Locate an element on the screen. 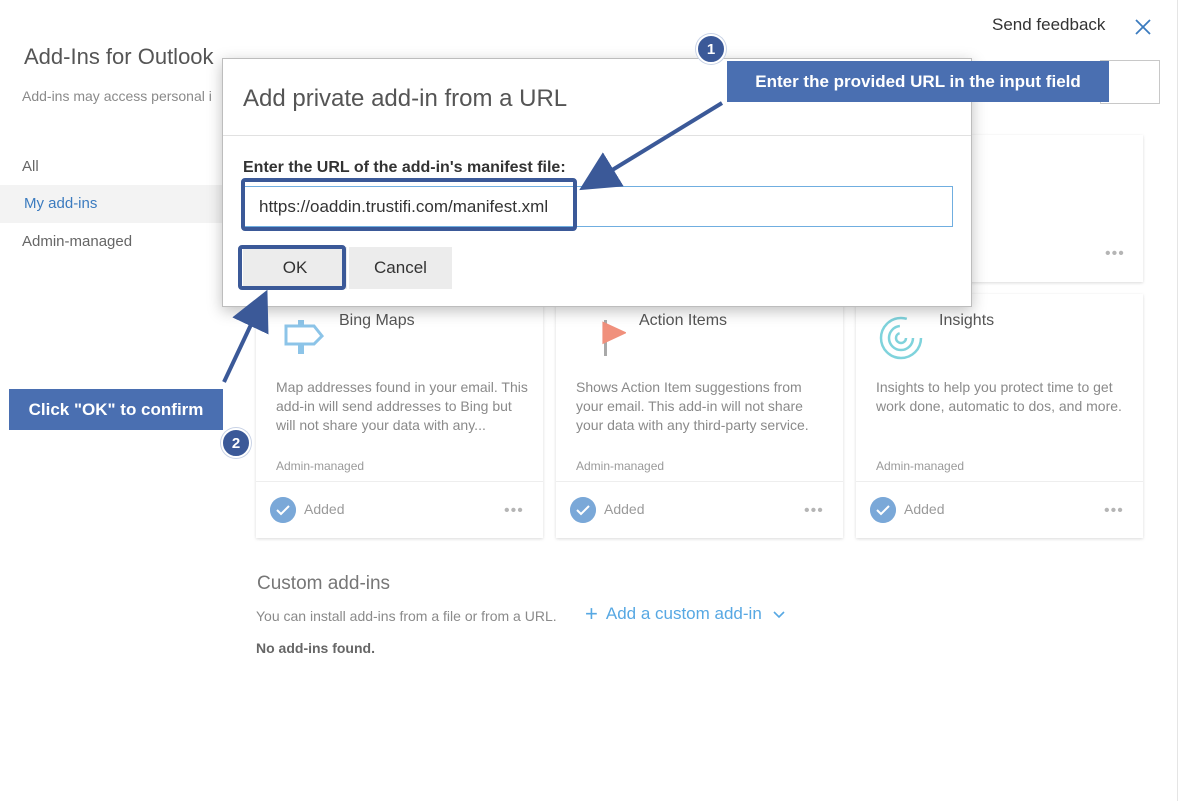 This screenshot has width=1179, height=801. plus-icon: + is located at coordinates (591, 613).